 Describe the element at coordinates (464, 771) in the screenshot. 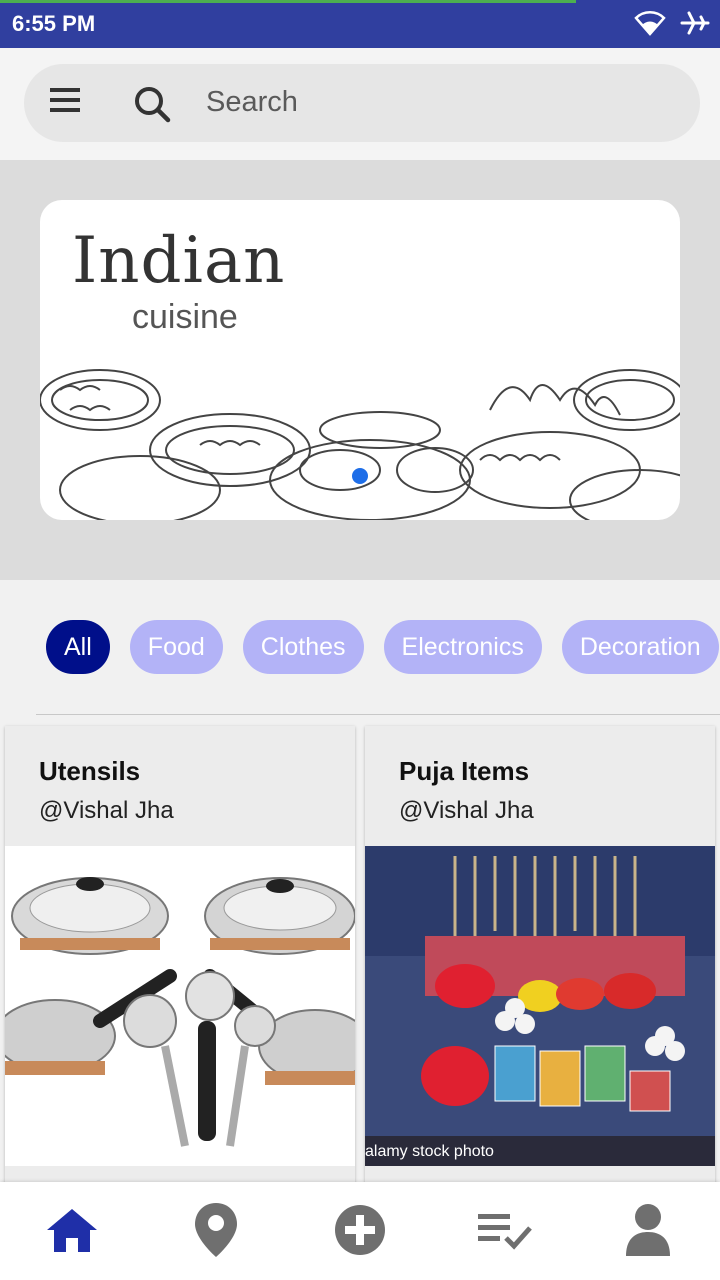

I see `card-title: Puja Items` at that location.